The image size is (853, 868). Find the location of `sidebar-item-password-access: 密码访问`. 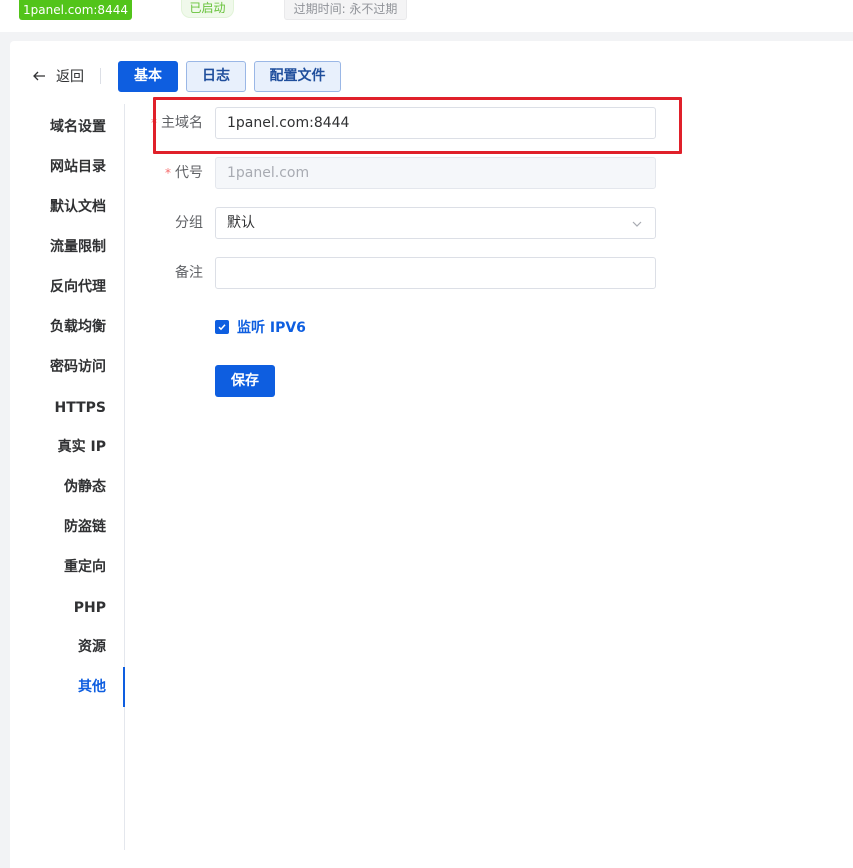

sidebar-item-password-access: 密码访问 is located at coordinates (78, 367).